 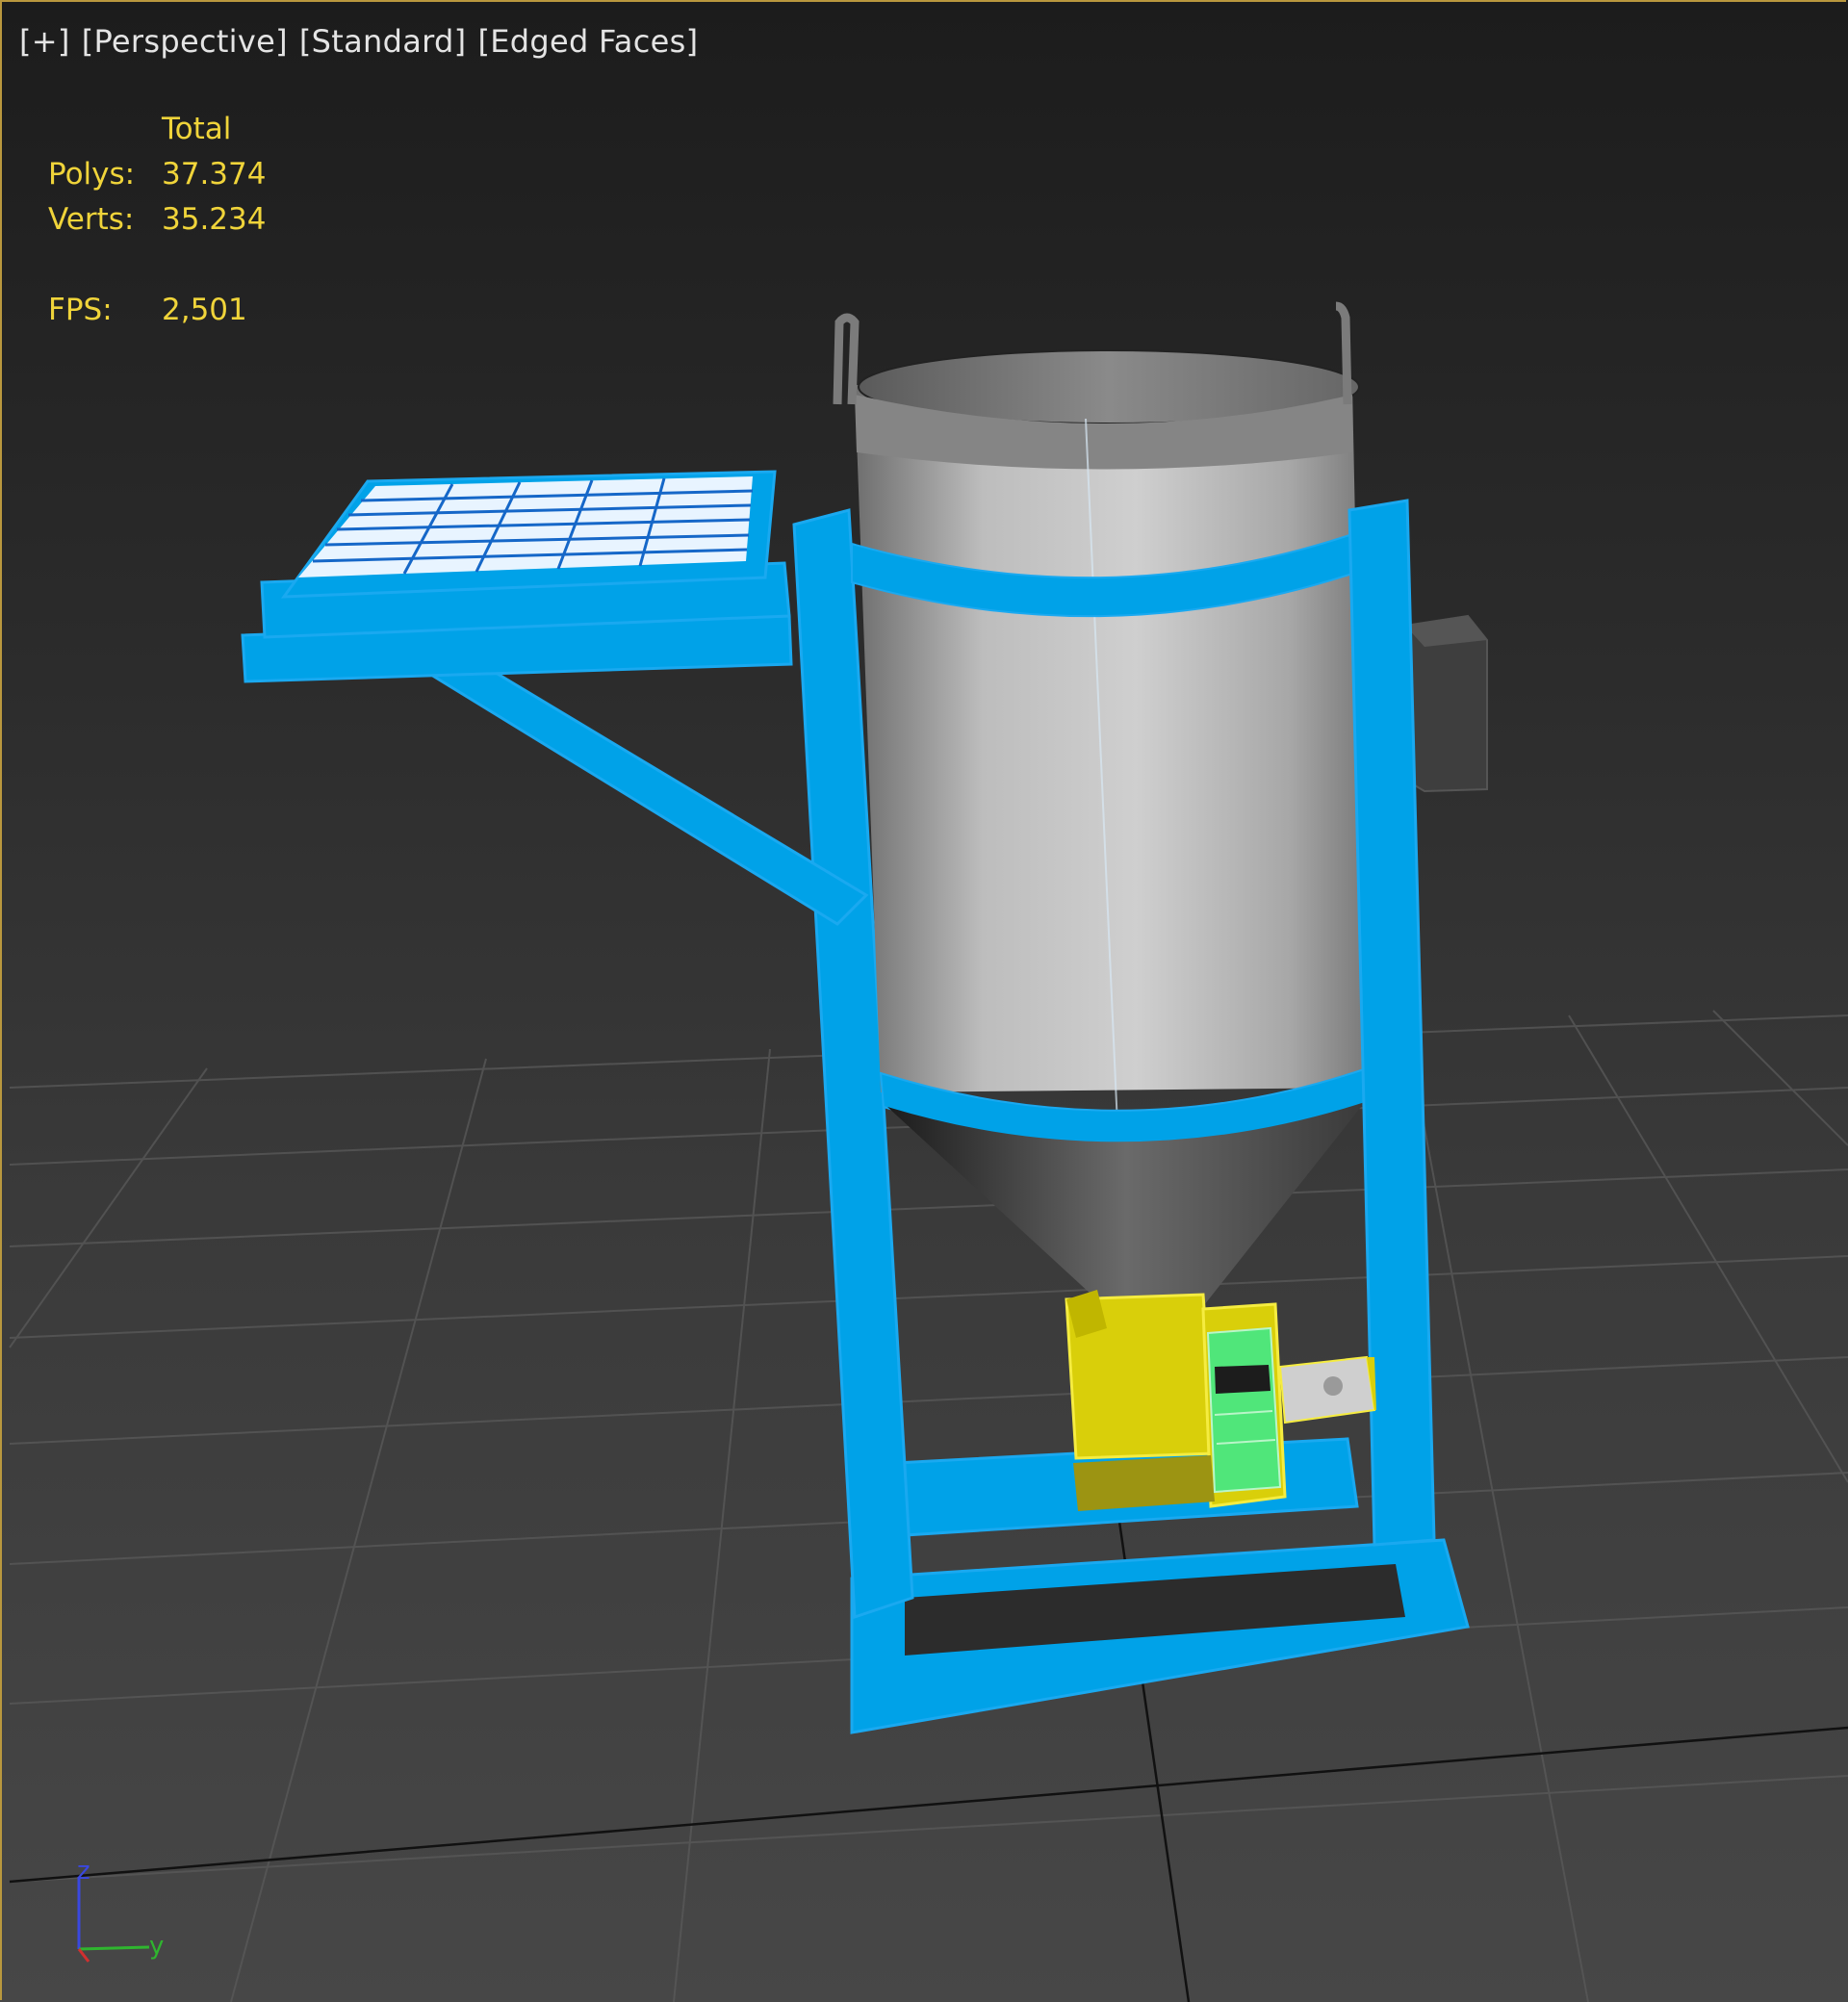 I want to click on motor-housing, so click(x=1244, y=1410).